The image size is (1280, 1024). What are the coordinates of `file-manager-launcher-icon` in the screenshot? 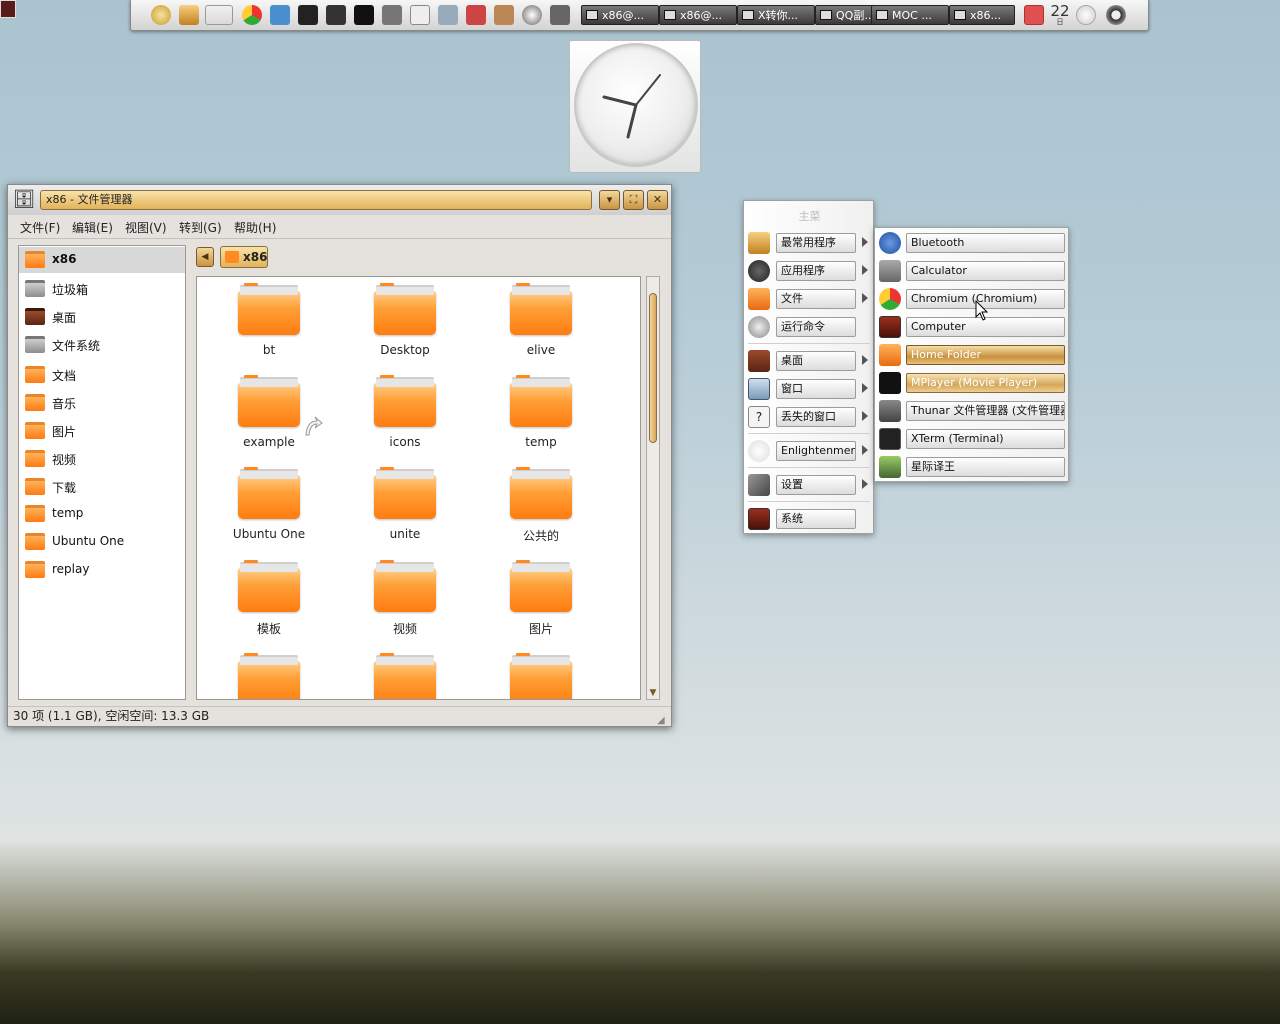 It's located at (189, 15).